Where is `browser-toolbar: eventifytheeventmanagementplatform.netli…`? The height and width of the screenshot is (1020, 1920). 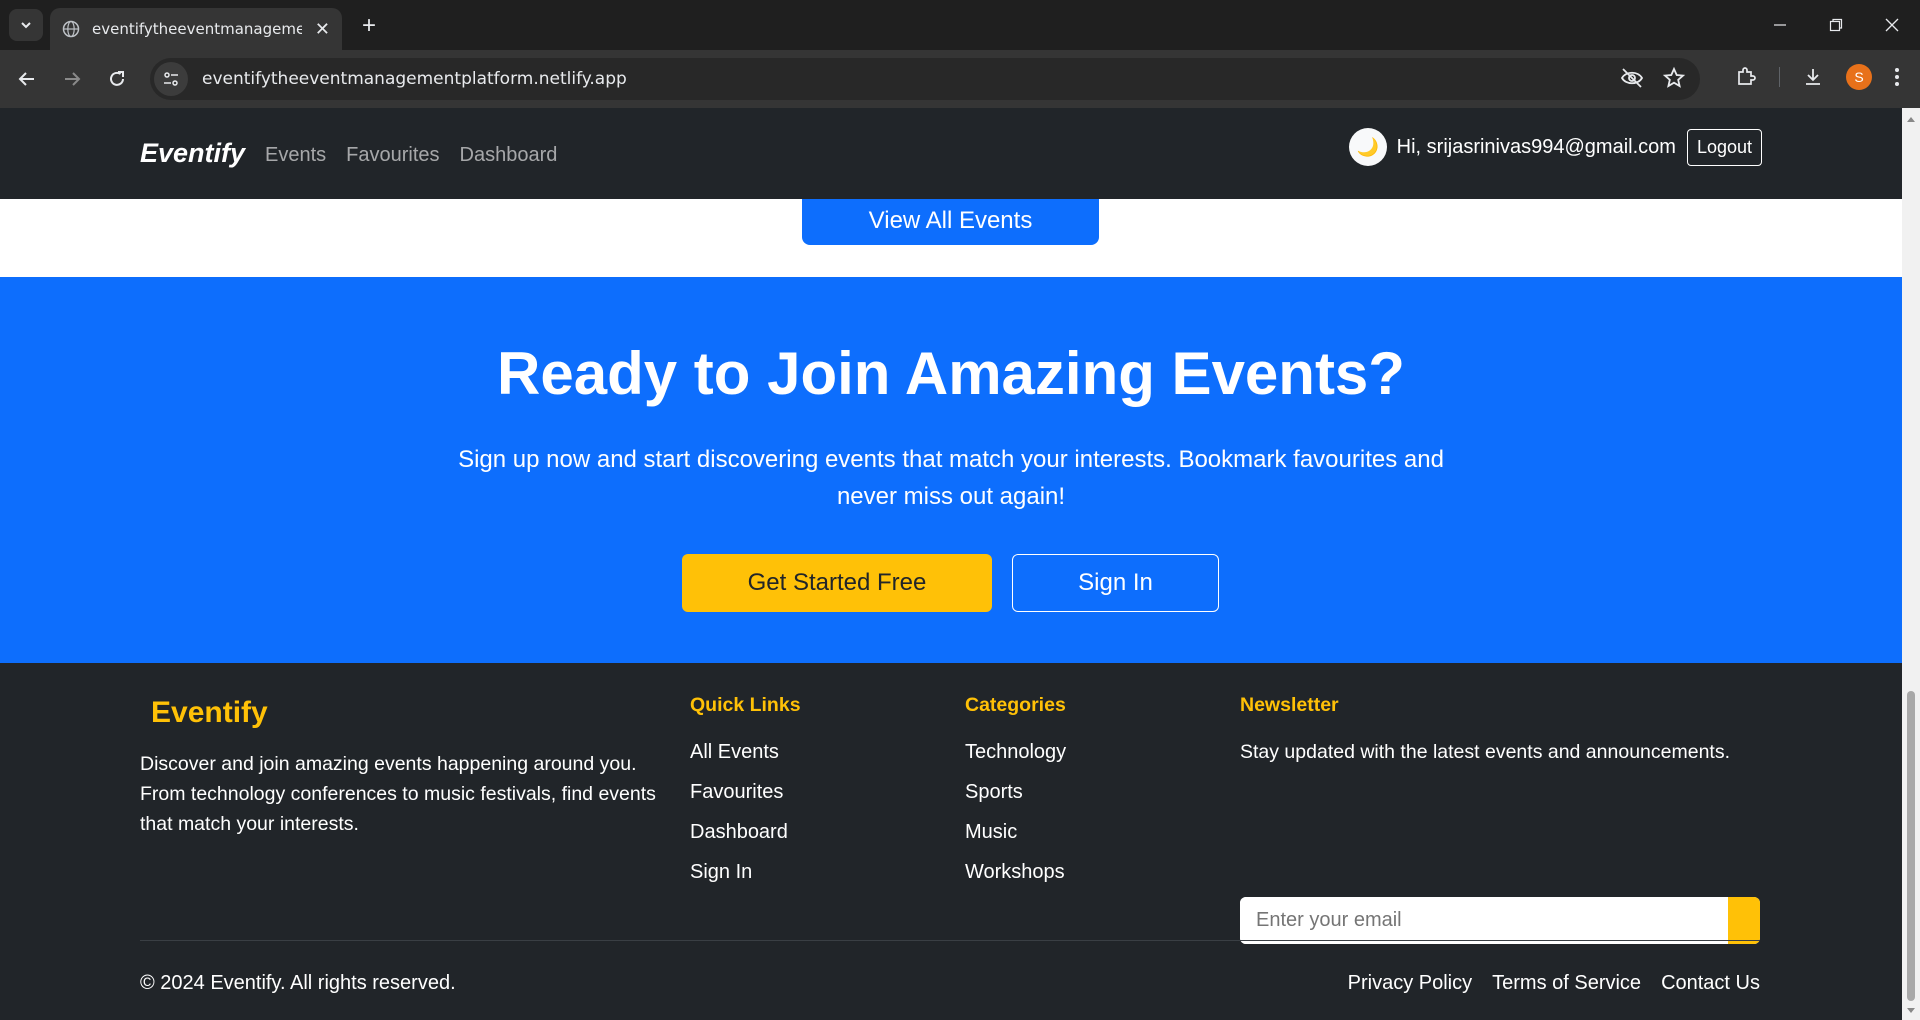
browser-toolbar: eventifytheeventmanagementplatform.netli… is located at coordinates (960, 79).